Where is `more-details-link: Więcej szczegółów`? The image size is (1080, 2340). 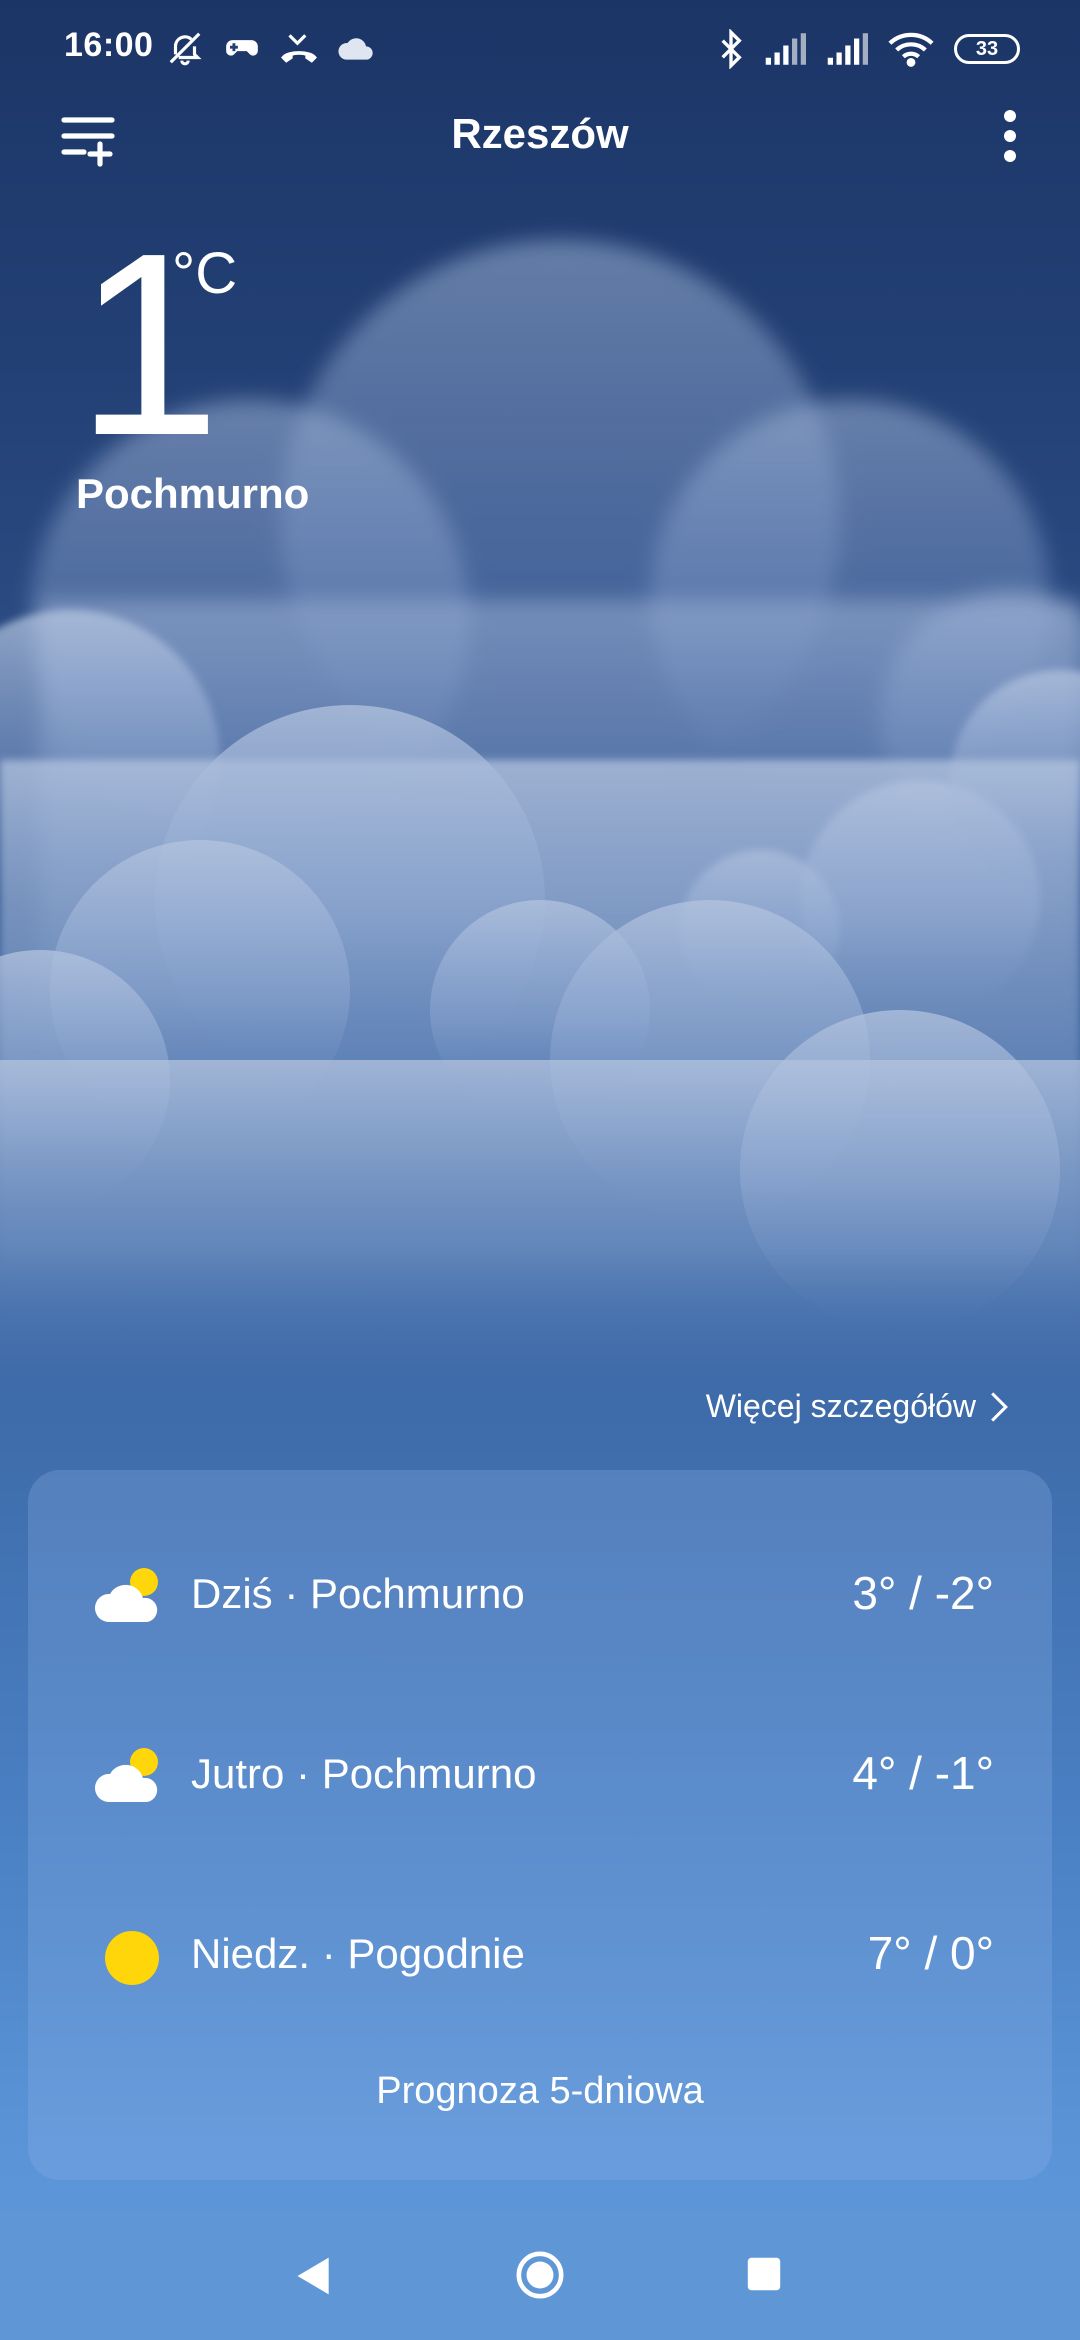
more-details-link: Więcej szczegółów is located at coordinates (858, 1406).